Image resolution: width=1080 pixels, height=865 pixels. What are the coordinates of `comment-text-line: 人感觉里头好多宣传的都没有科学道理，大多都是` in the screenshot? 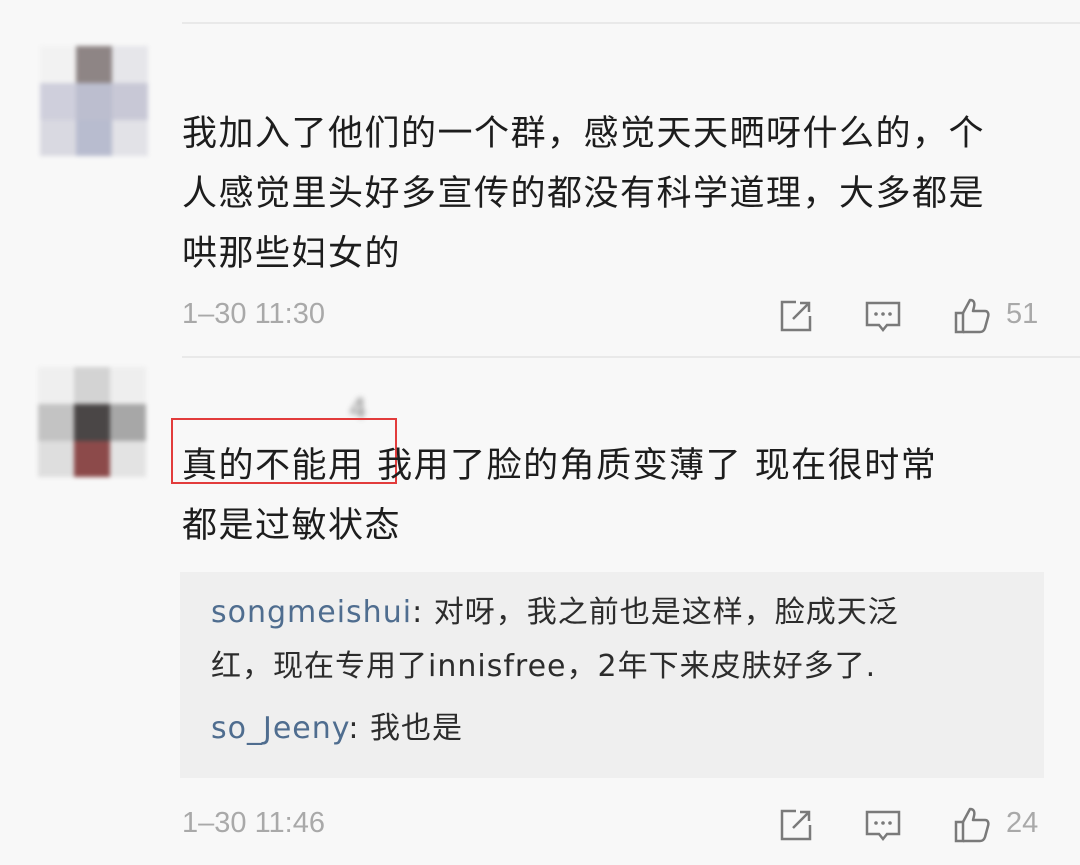 It's located at (584, 194).